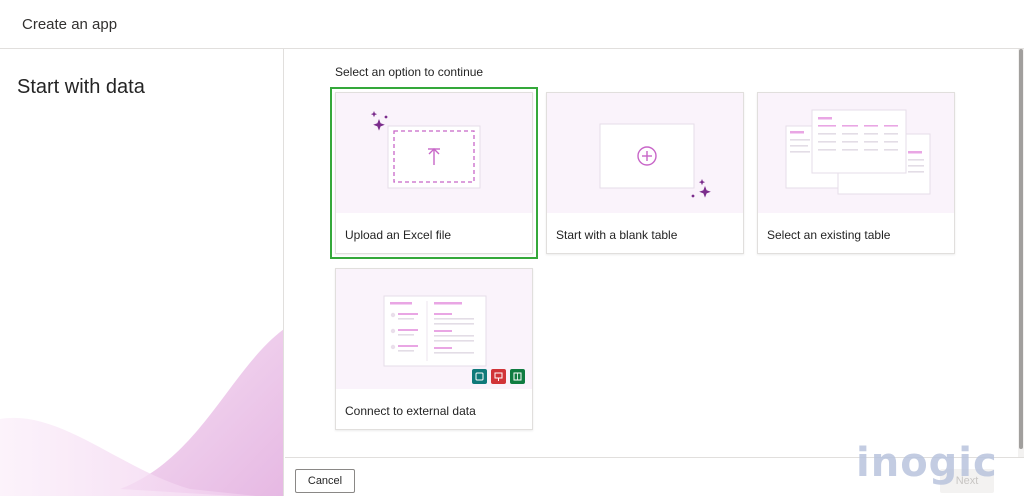 This screenshot has width=1024, height=496. I want to click on blank-table-card: Start with a blank table, so click(645, 173).